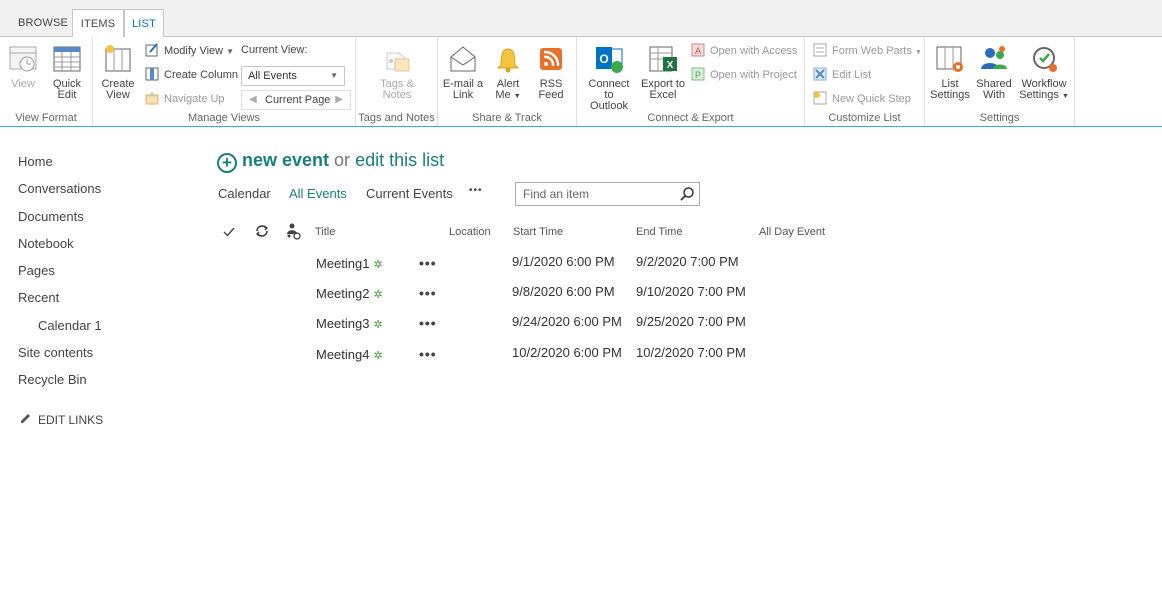 The image size is (1162, 593). I want to click on create-view-button: Create View, so click(118, 72).